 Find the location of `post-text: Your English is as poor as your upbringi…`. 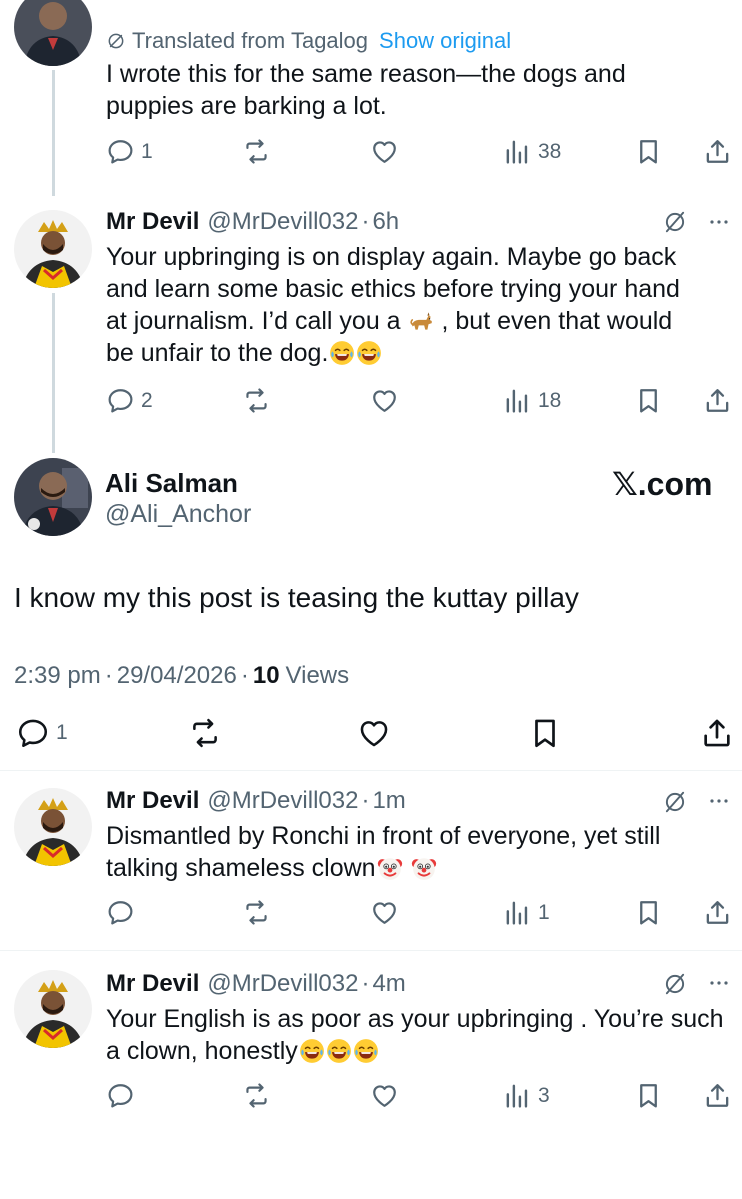

post-text: Your English is as poor as your upbringi… is located at coordinates (421, 1035).